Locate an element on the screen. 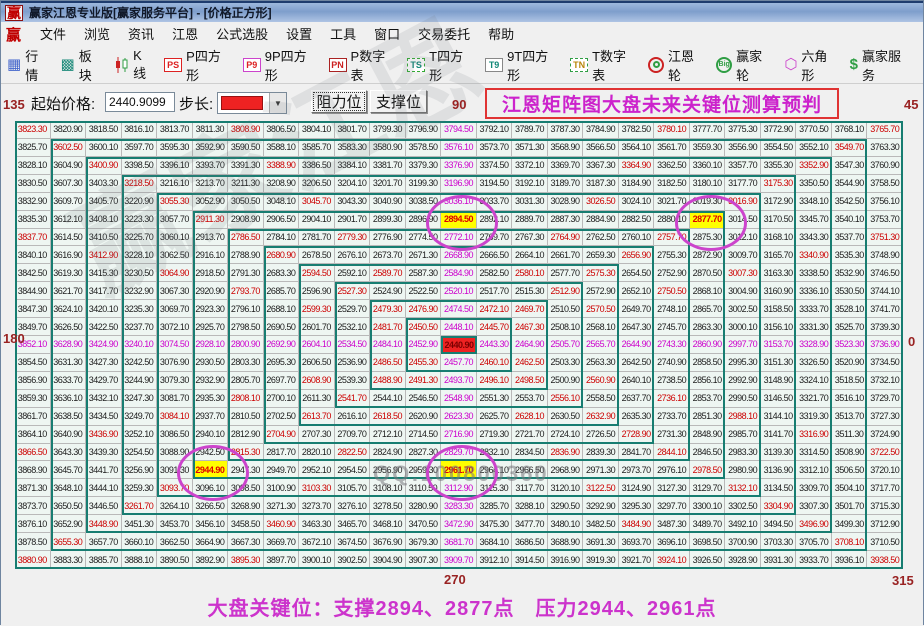 This screenshot has height=626, width=924. matrix-cell: 3338.50 is located at coordinates (814, 273).